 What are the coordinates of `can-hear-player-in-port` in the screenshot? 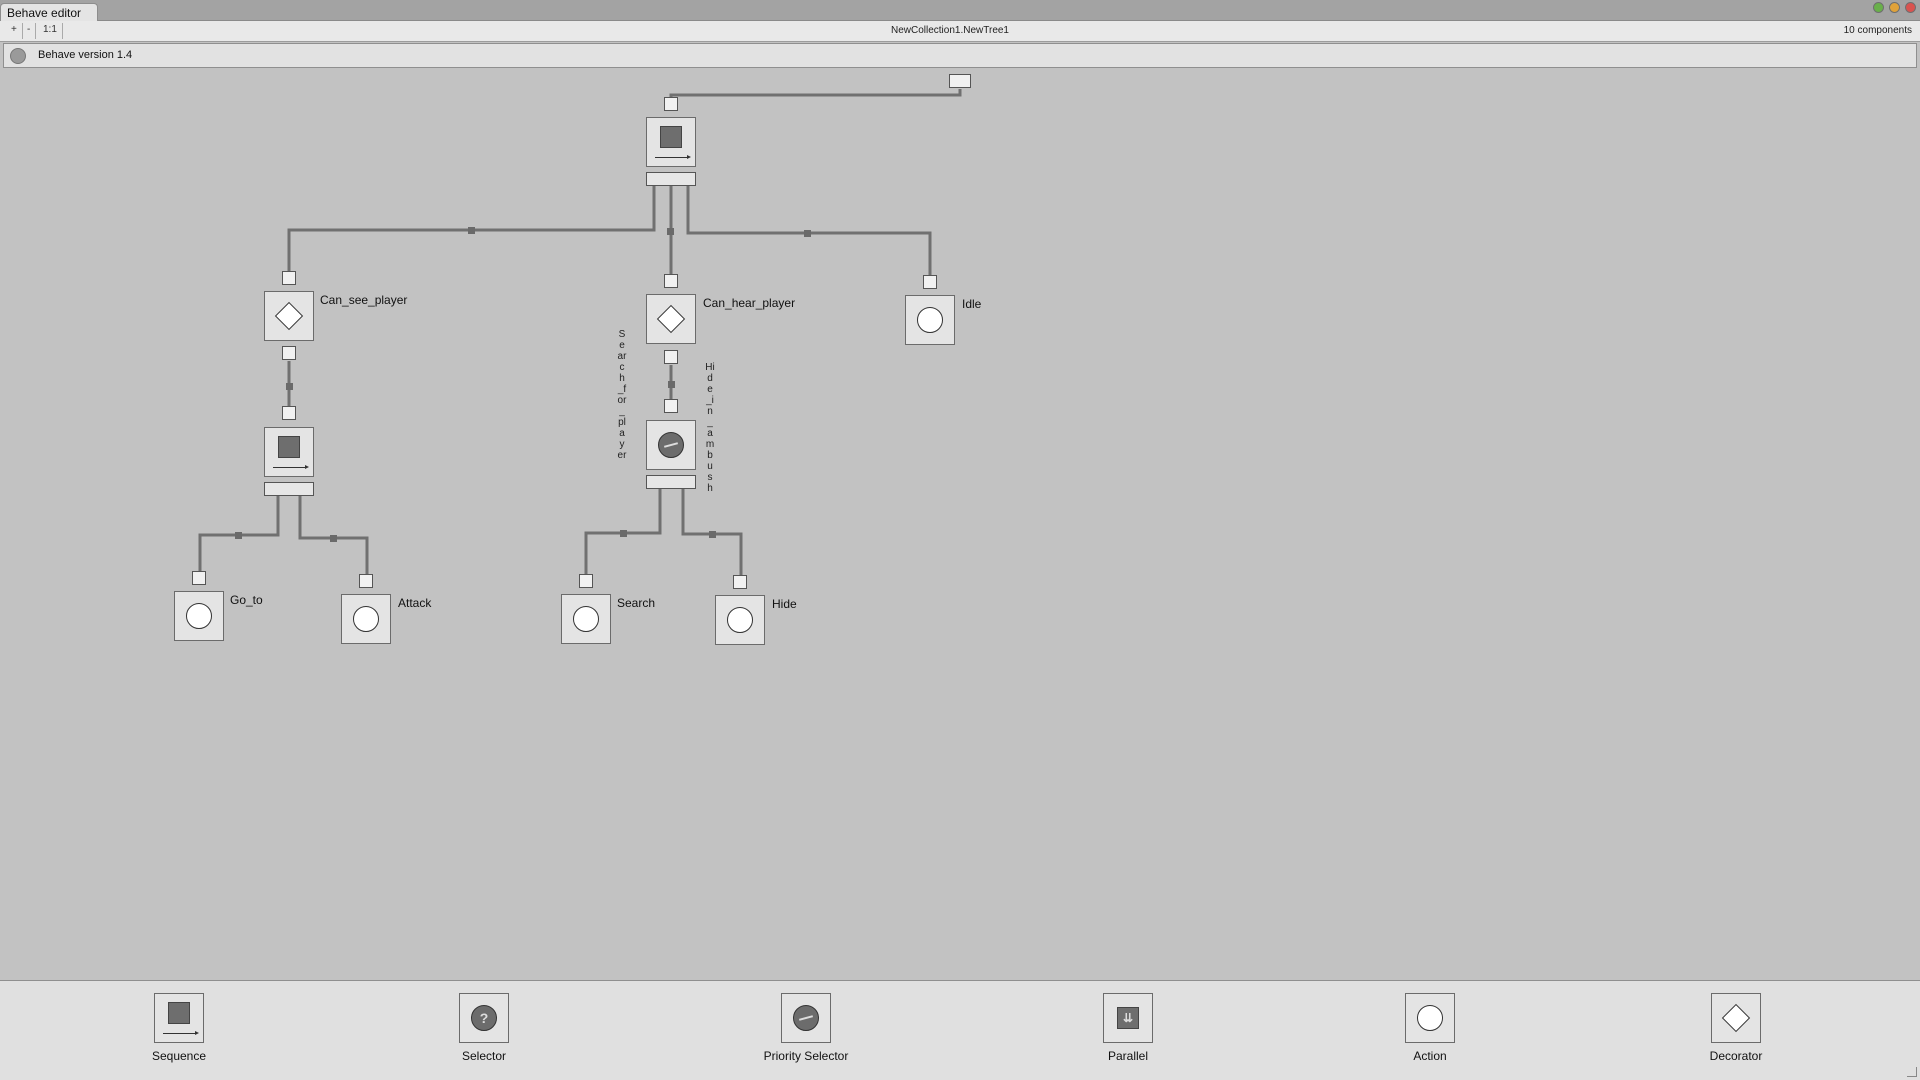 It's located at (671, 281).